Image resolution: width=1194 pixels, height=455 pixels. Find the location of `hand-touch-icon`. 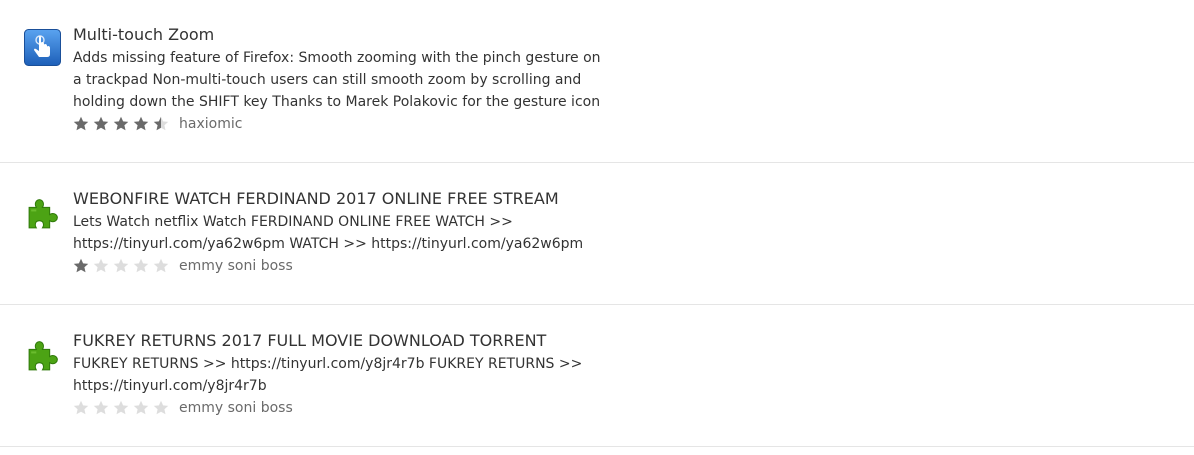

hand-touch-icon is located at coordinates (42, 47).